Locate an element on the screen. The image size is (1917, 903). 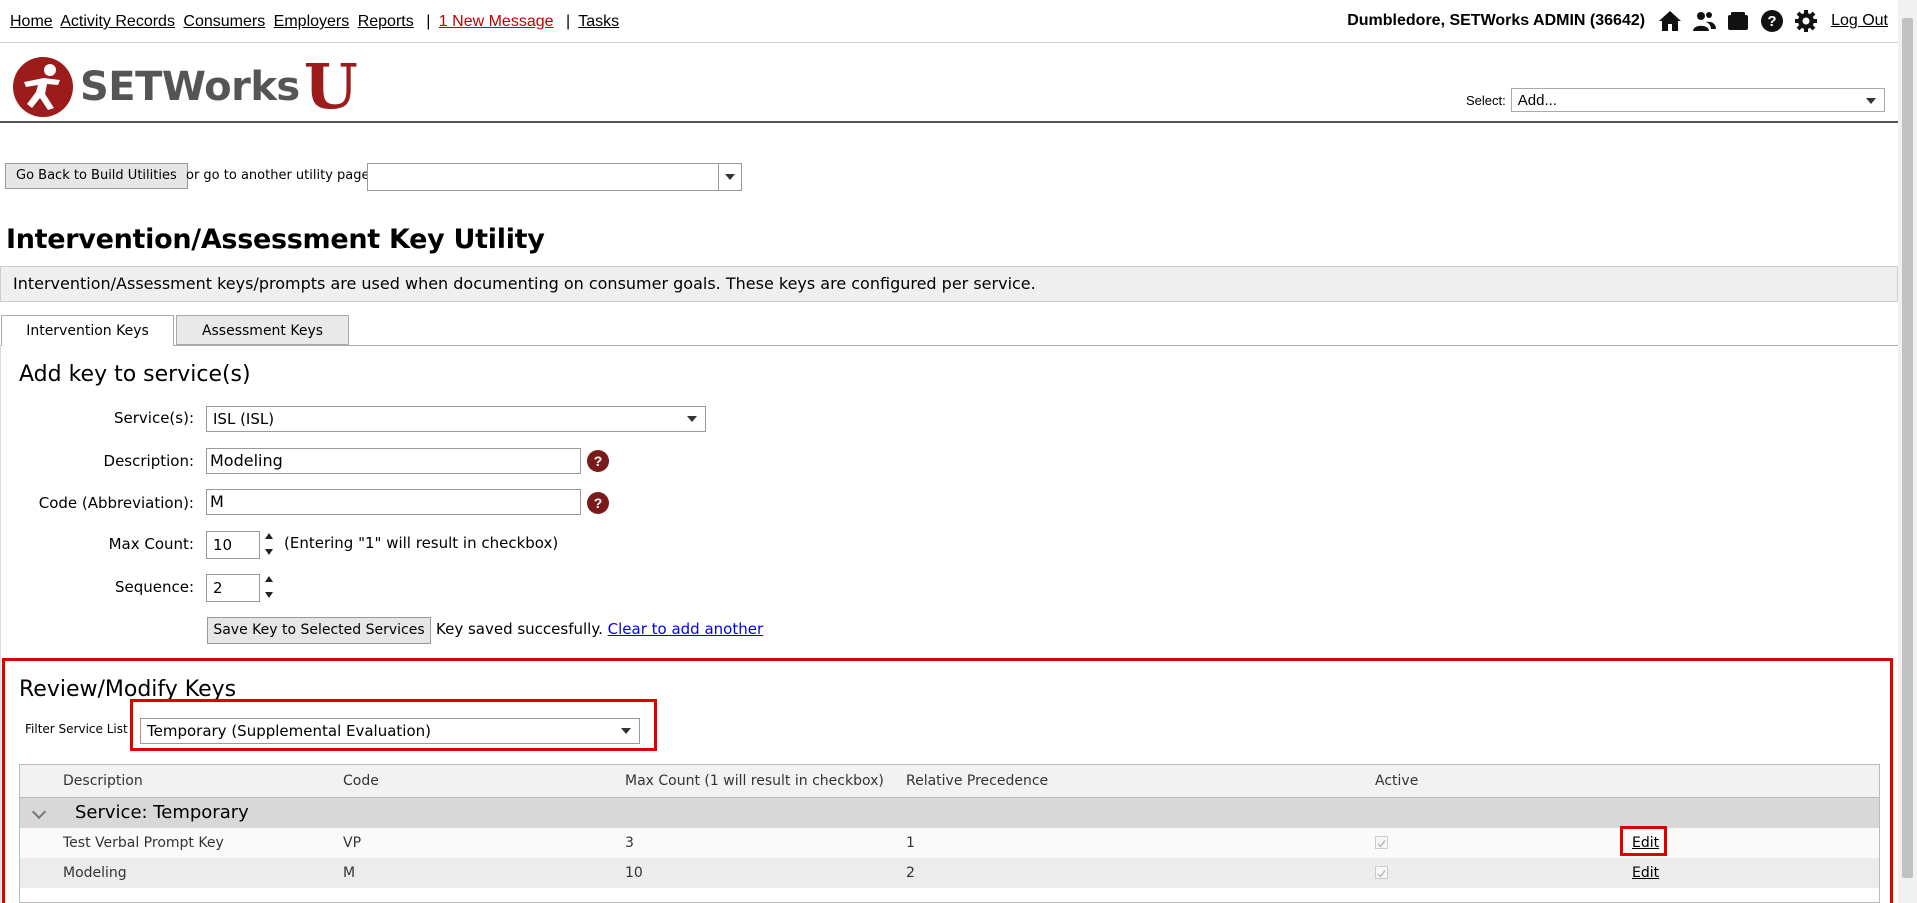
logo-figure-icon is located at coordinates (43, 87).